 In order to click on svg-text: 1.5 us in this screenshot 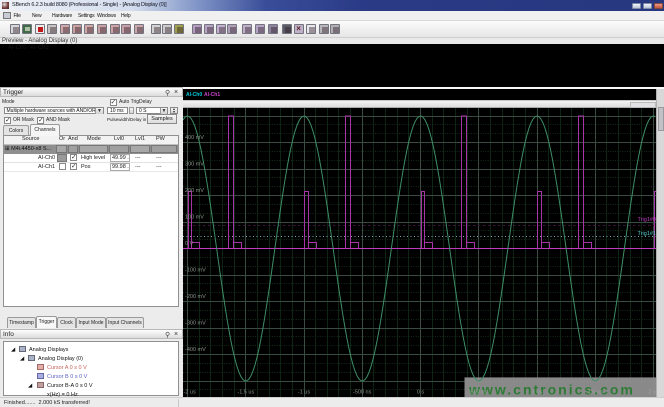, I will do `click(595, 392)`.